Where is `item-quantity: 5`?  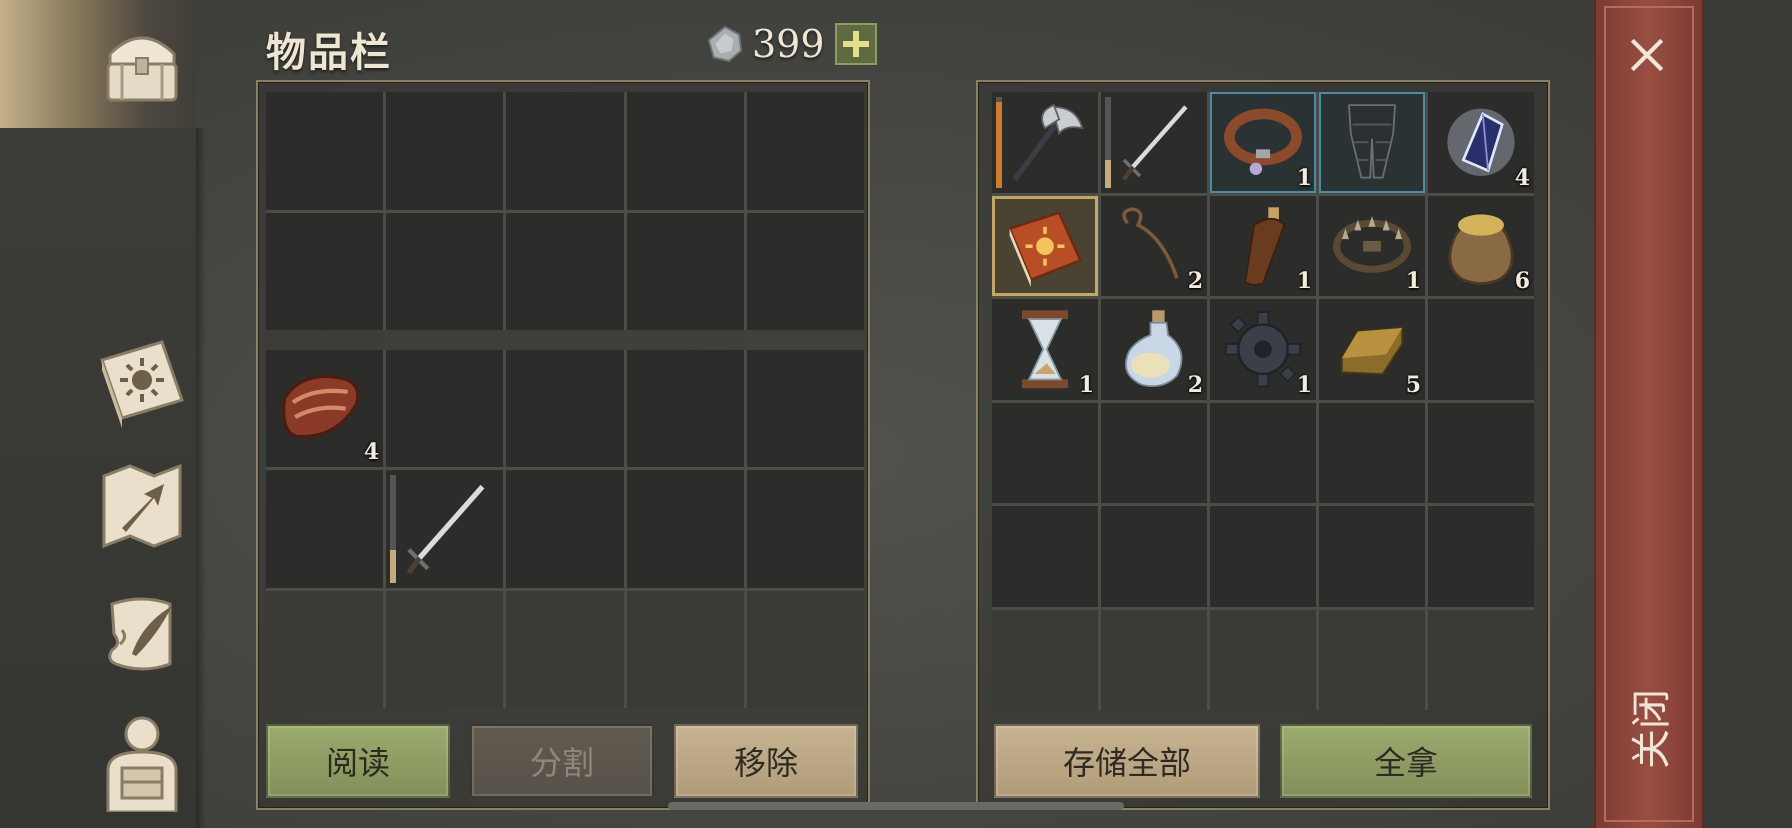 item-quantity: 5 is located at coordinates (1413, 384).